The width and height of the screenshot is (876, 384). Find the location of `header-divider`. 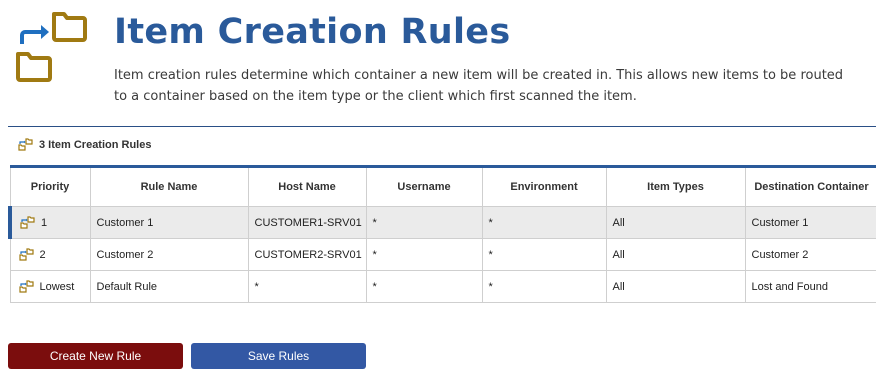

header-divider is located at coordinates (442, 126).